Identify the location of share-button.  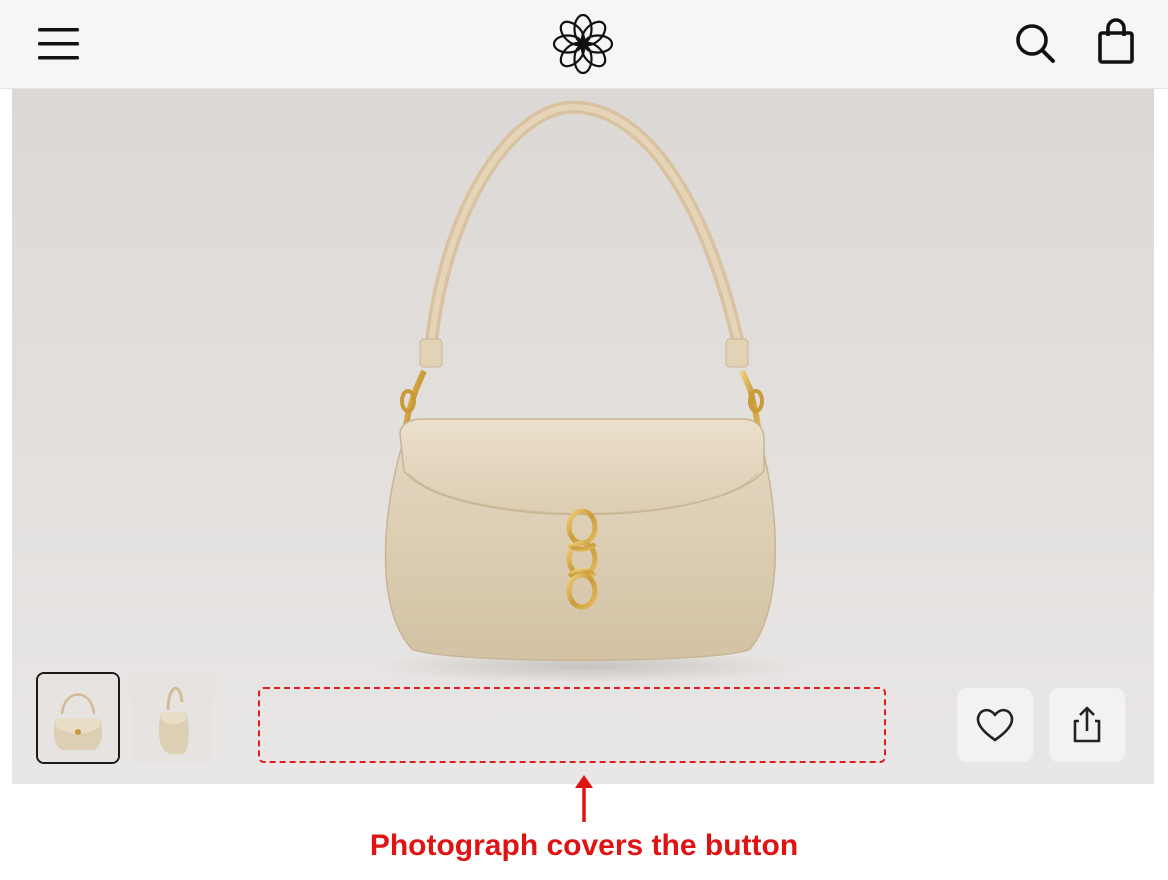
(1087, 725).